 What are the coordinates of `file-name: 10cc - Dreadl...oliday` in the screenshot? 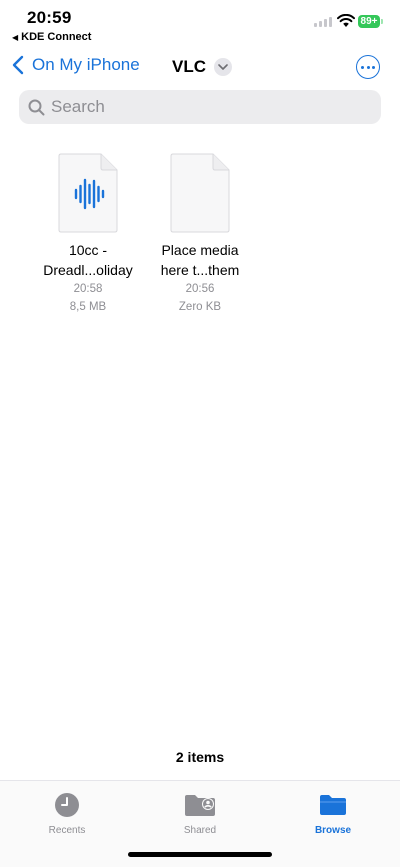 It's located at (88, 260).